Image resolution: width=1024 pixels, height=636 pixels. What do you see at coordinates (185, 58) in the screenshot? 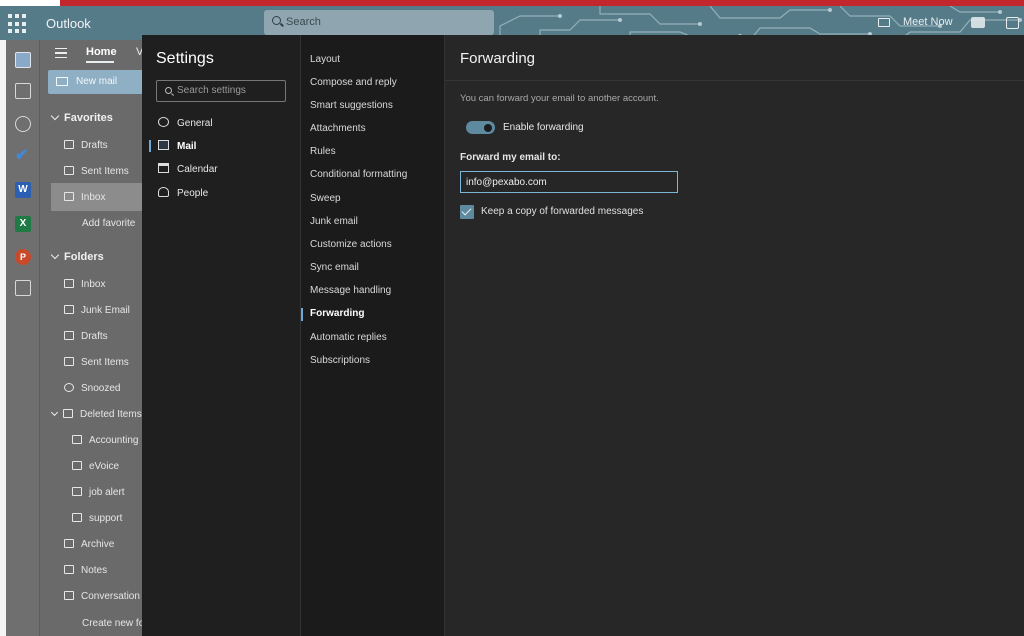
I see `settings-title: Settings` at bounding box center [185, 58].